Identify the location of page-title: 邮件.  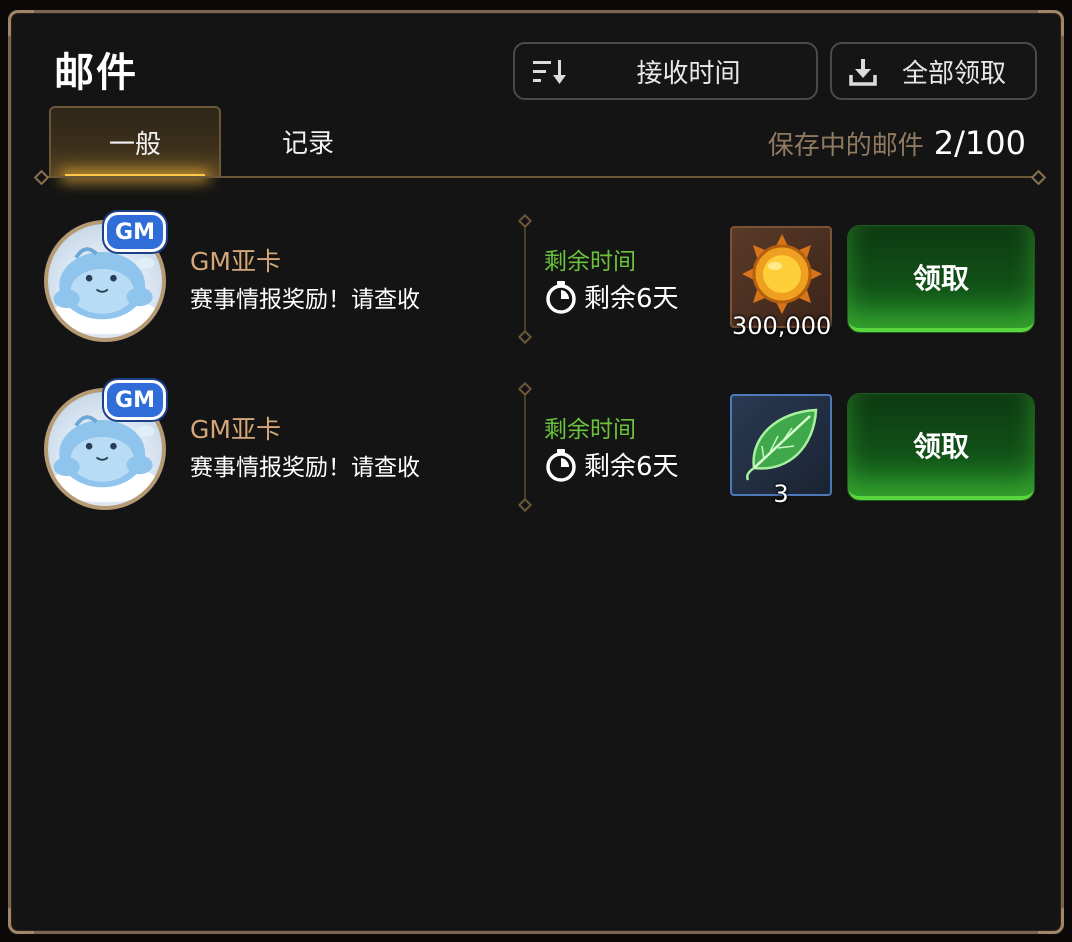
(96, 73).